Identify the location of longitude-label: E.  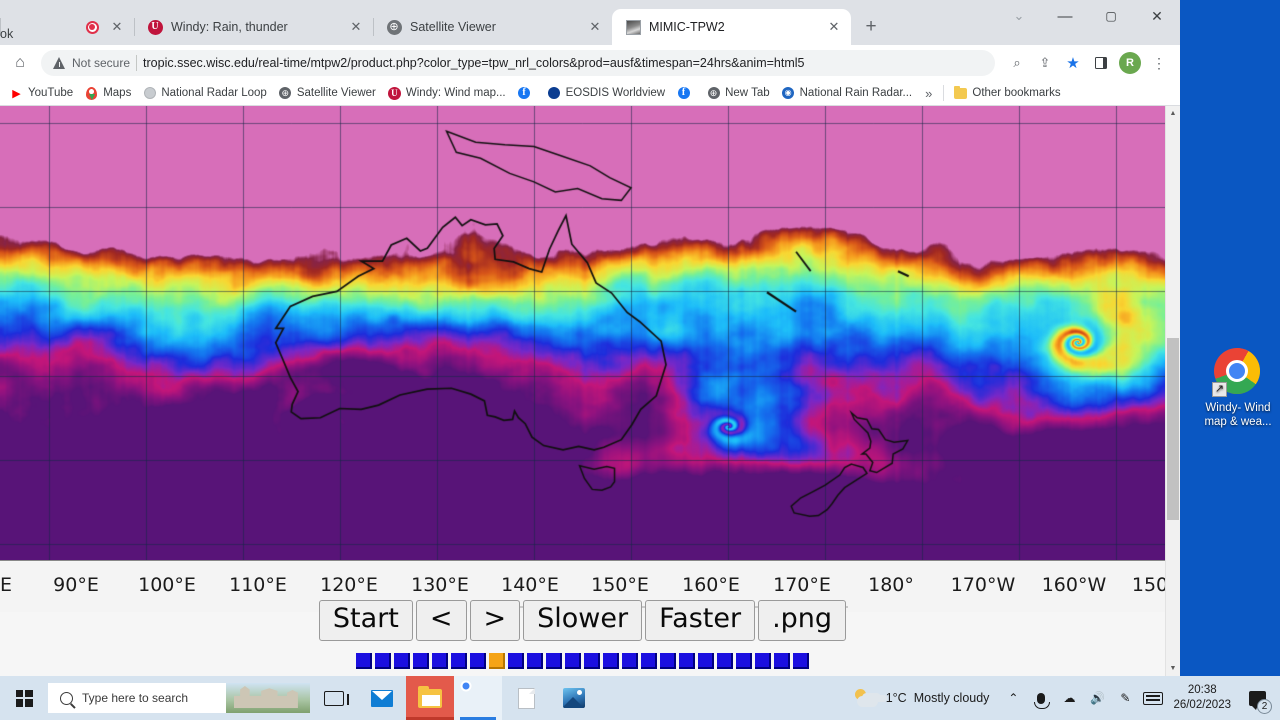
(6, 585).